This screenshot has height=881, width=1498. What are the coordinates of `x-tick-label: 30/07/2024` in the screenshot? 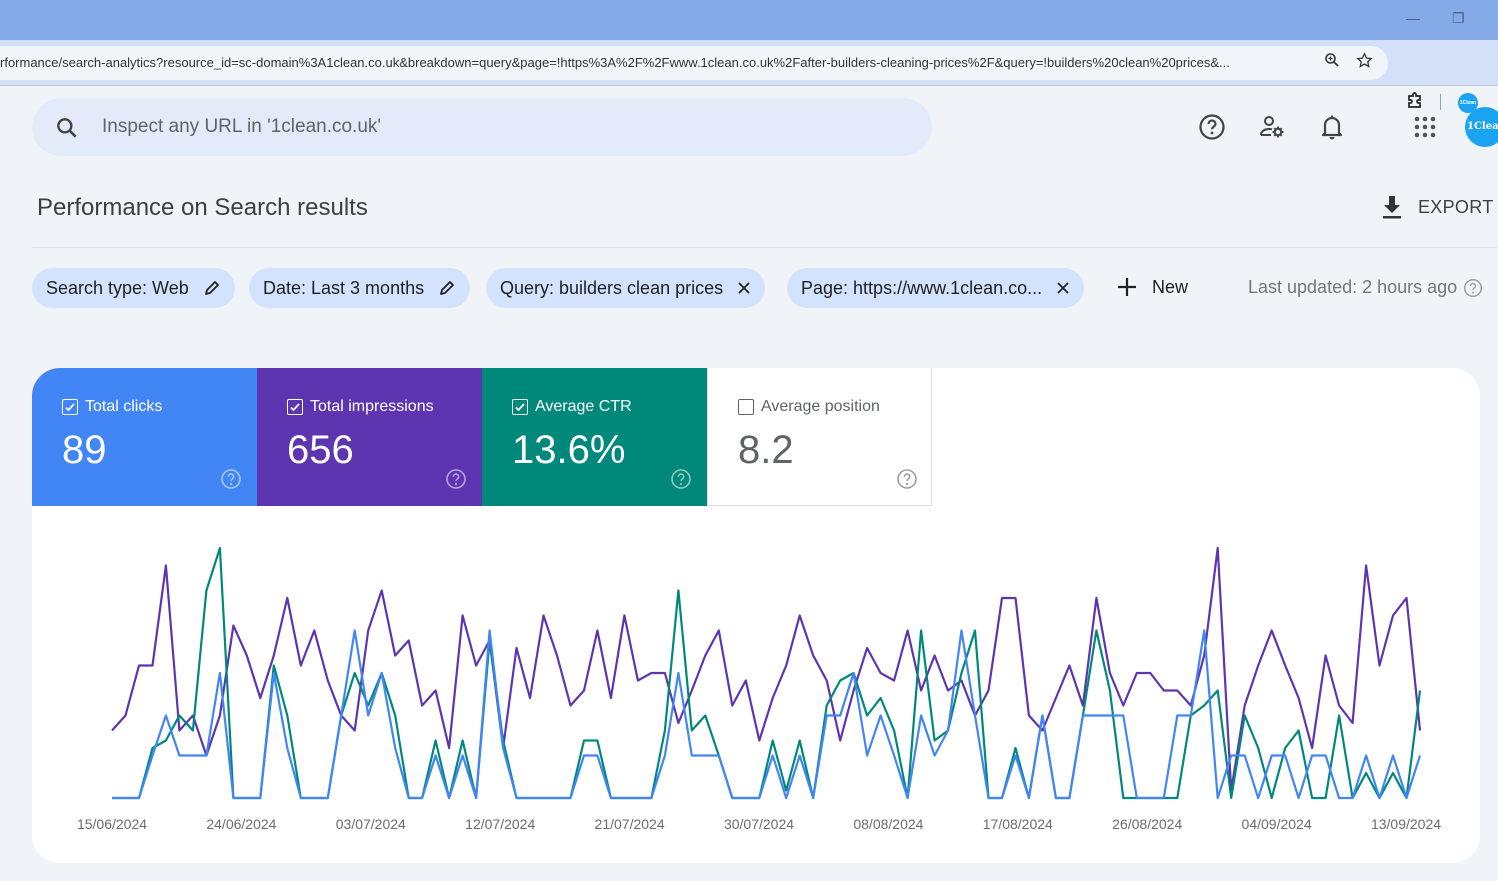 It's located at (759, 824).